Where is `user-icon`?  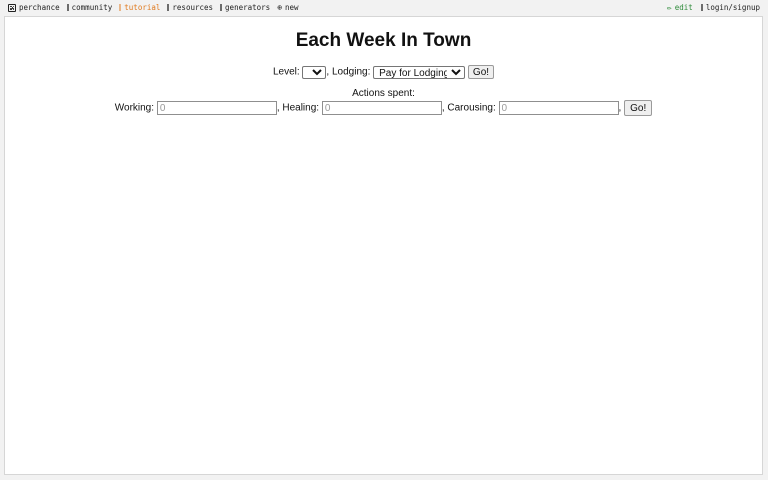
user-icon is located at coordinates (701, 7).